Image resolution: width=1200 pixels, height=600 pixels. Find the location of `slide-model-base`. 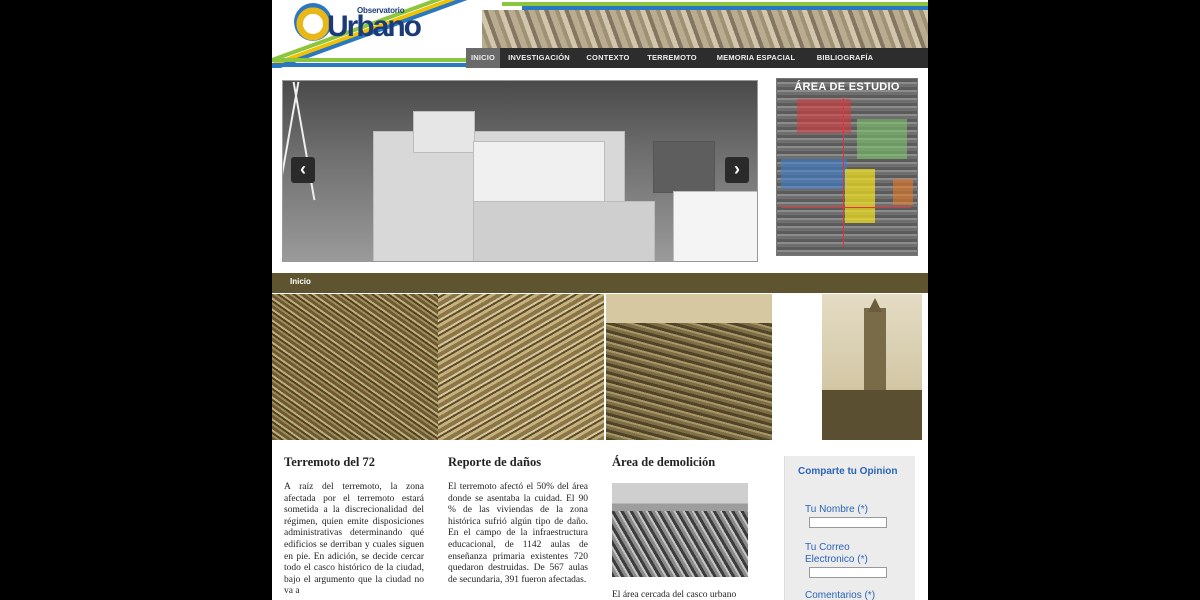

slide-model-base is located at coordinates (564, 231).